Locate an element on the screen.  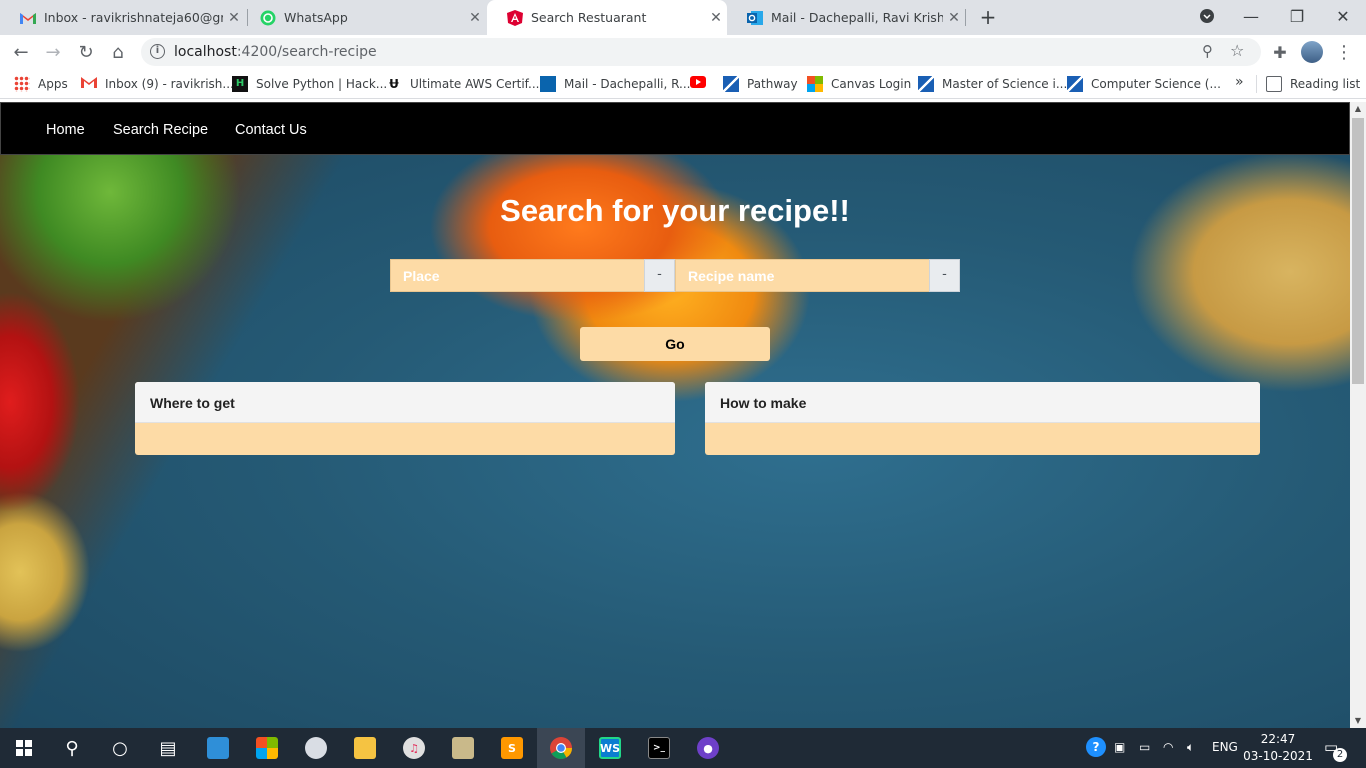
restore-button: ❐ is located at coordinates (1297, 16).